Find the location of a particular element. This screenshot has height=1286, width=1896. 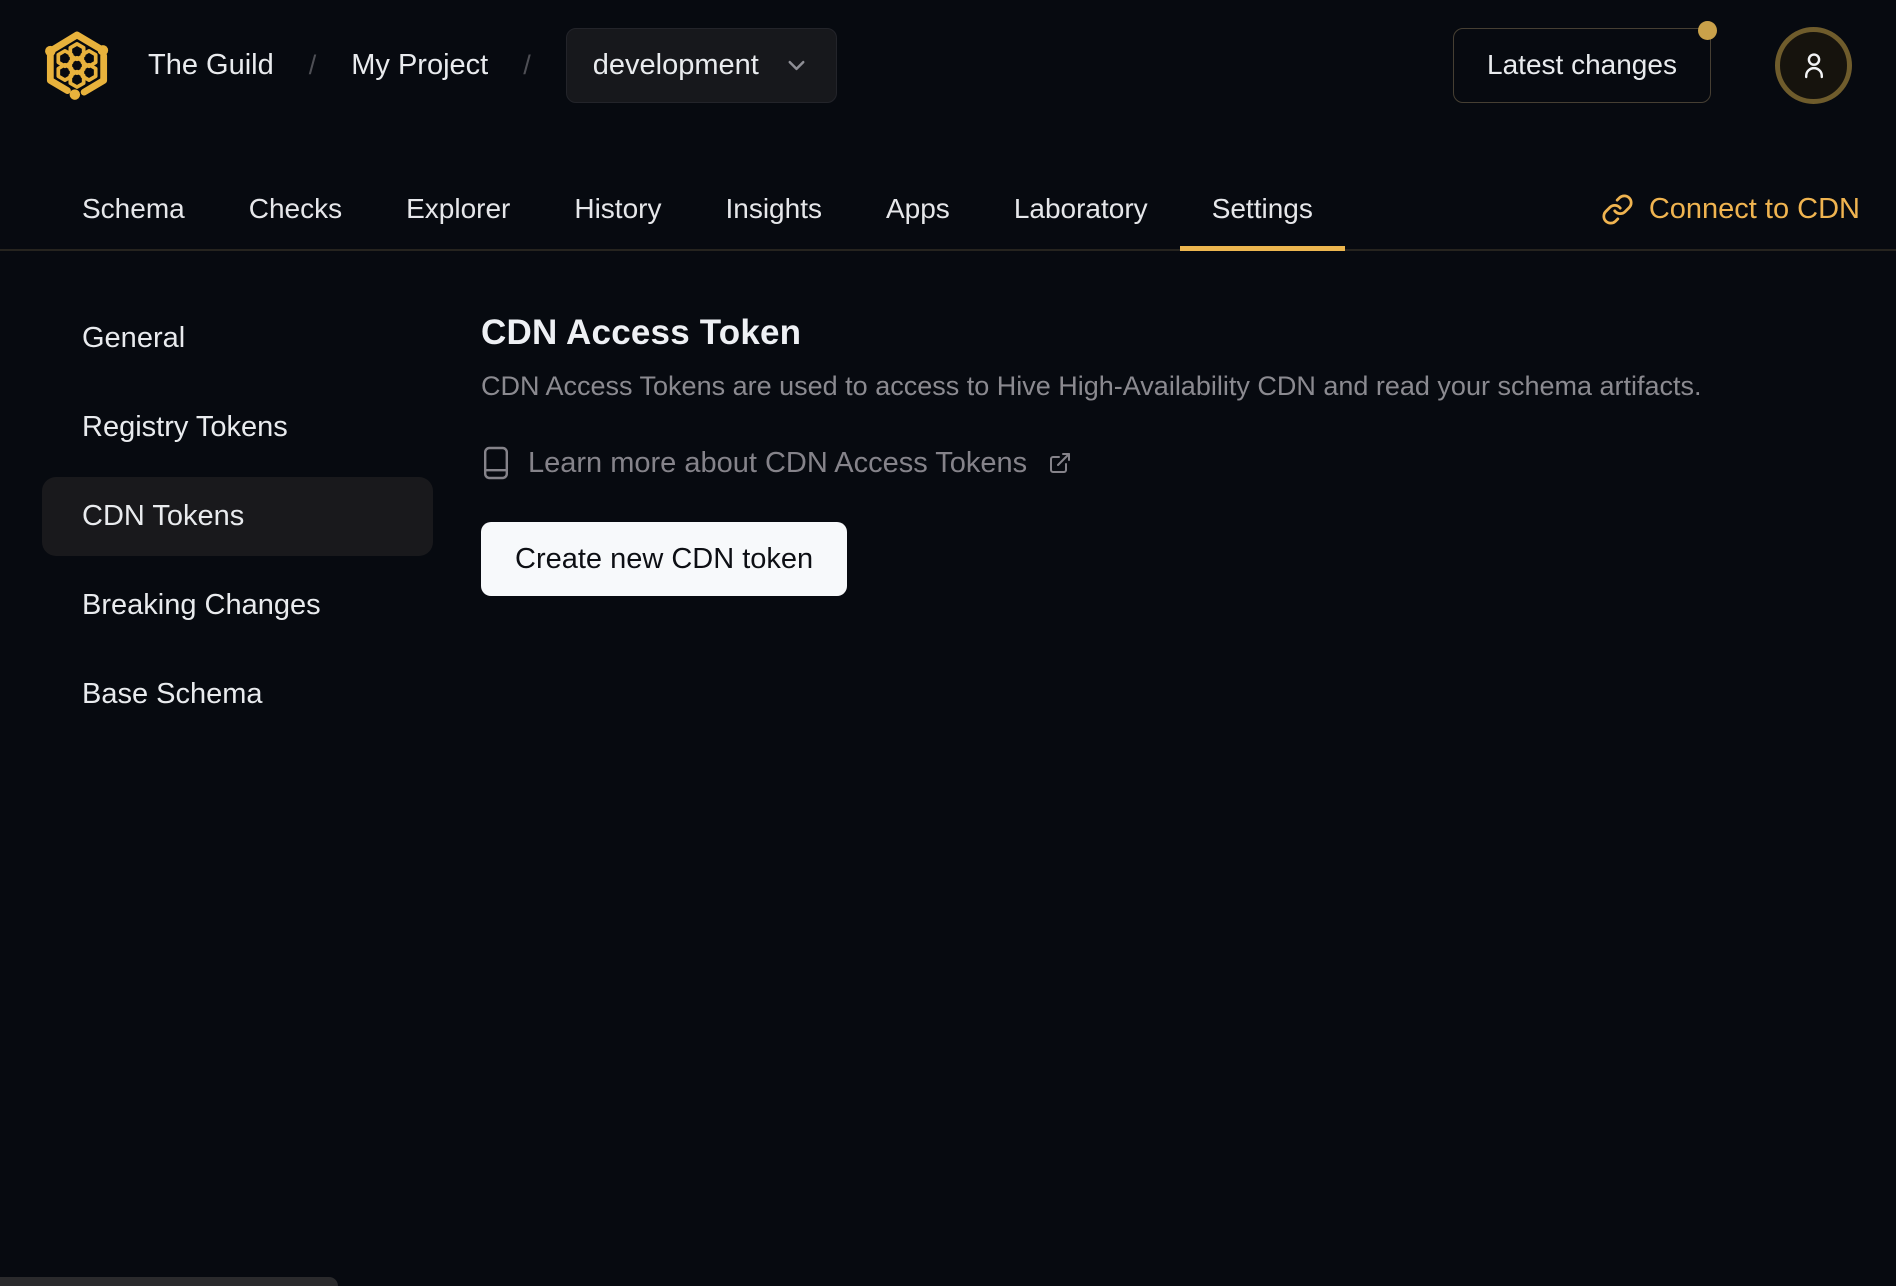

sidebar-item-breaking-changes: Breaking Changes is located at coordinates (237, 605).